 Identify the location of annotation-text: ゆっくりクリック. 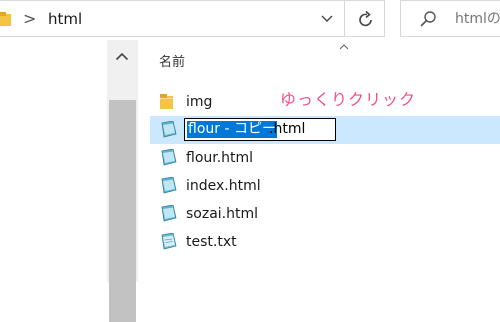
(348, 99).